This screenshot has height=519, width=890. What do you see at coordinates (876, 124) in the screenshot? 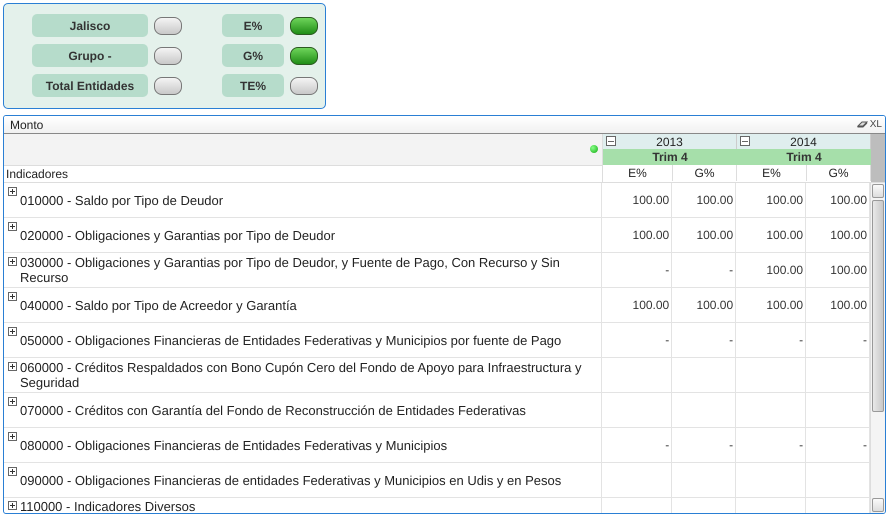
I see `excel-export-button: XL` at bounding box center [876, 124].